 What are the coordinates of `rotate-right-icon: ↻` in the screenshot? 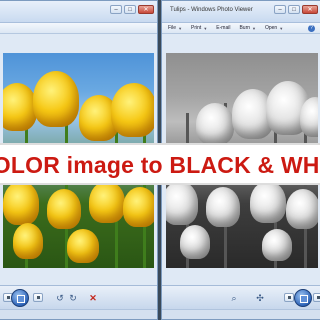 It's located at (73, 298).